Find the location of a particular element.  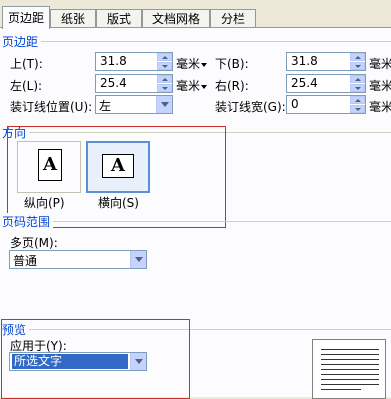

gutter-position-dropdown-button is located at coordinates (164, 104).